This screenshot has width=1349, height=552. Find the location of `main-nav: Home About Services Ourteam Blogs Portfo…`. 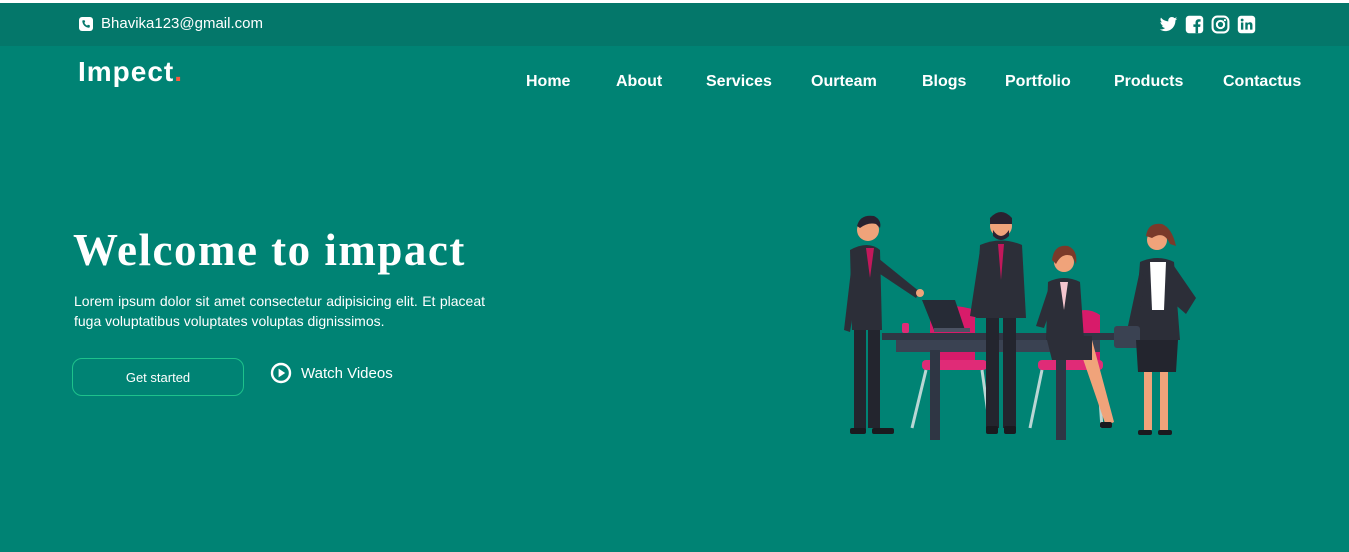

main-nav: Home About Services Ourteam Blogs Portfo… is located at coordinates (674, 85).